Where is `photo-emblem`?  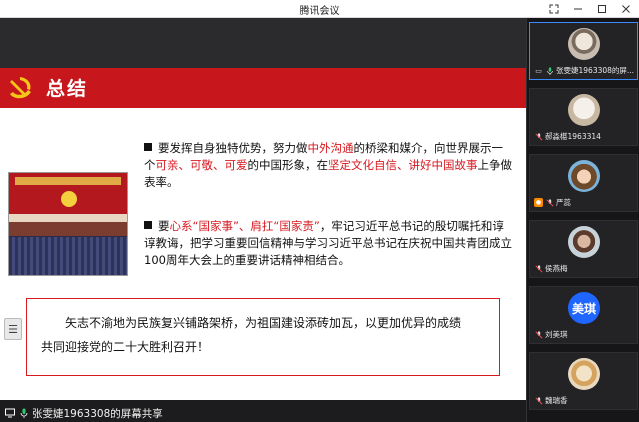 photo-emblem is located at coordinates (69, 199).